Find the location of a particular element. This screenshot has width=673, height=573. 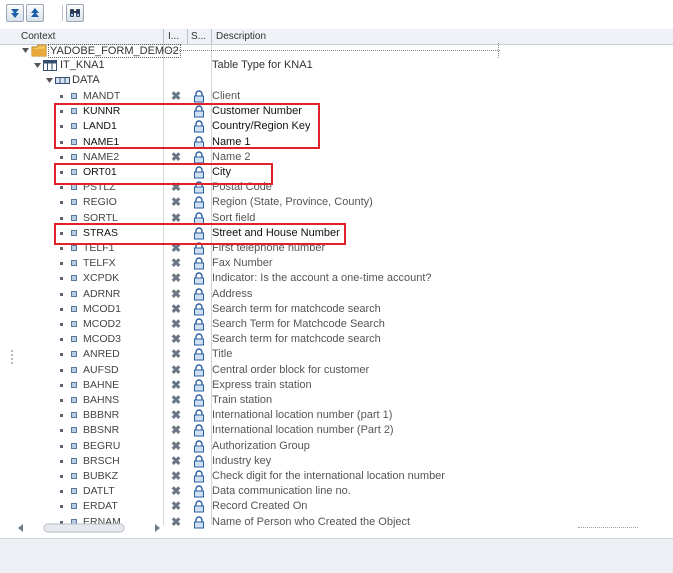

field-name: TELFX is located at coordinates (99, 263).